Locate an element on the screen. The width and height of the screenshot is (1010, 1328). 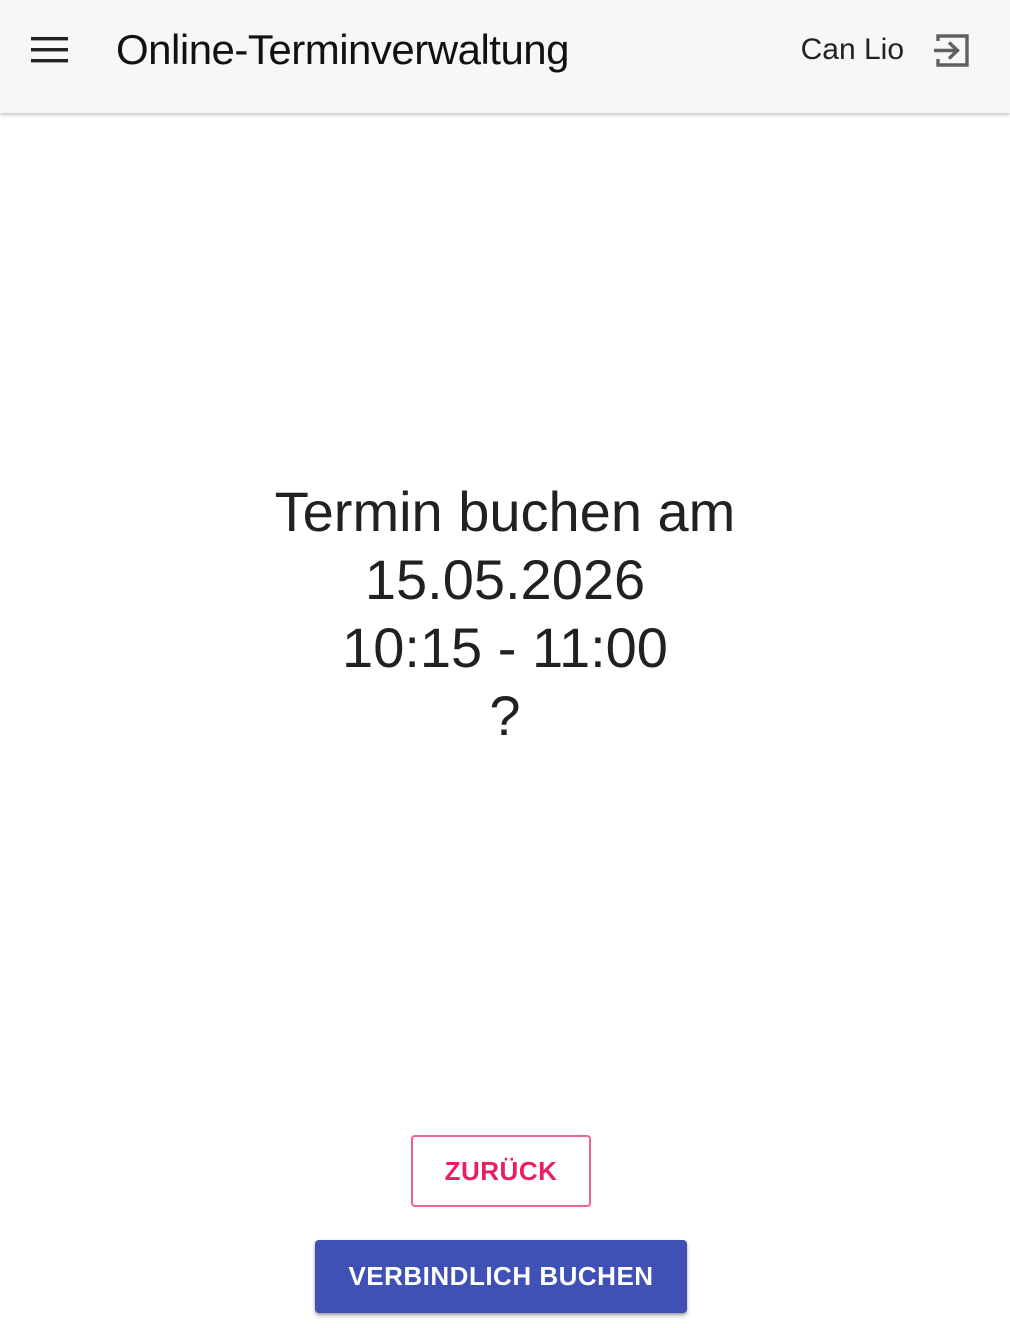
app-bar: Online-Terminverwaltung Can Lio is located at coordinates (505, 56).